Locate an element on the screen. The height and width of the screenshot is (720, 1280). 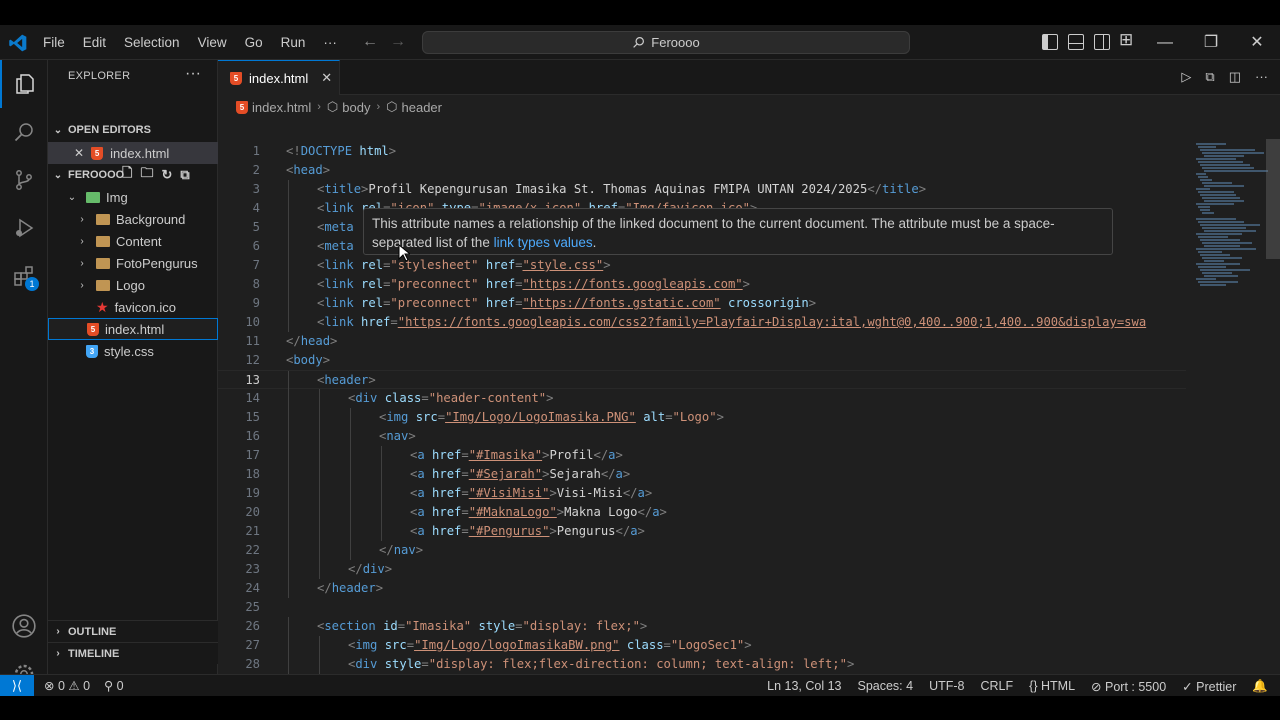
tab-index-html: 5 index.html ✕ is located at coordinates (279, 77).